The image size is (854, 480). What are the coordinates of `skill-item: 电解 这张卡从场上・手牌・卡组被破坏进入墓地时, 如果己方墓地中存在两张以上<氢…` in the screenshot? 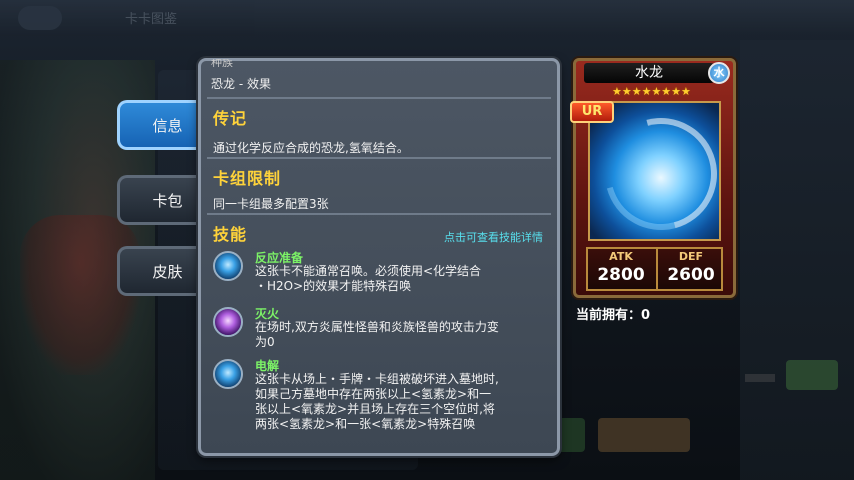 It's located at (378, 395).